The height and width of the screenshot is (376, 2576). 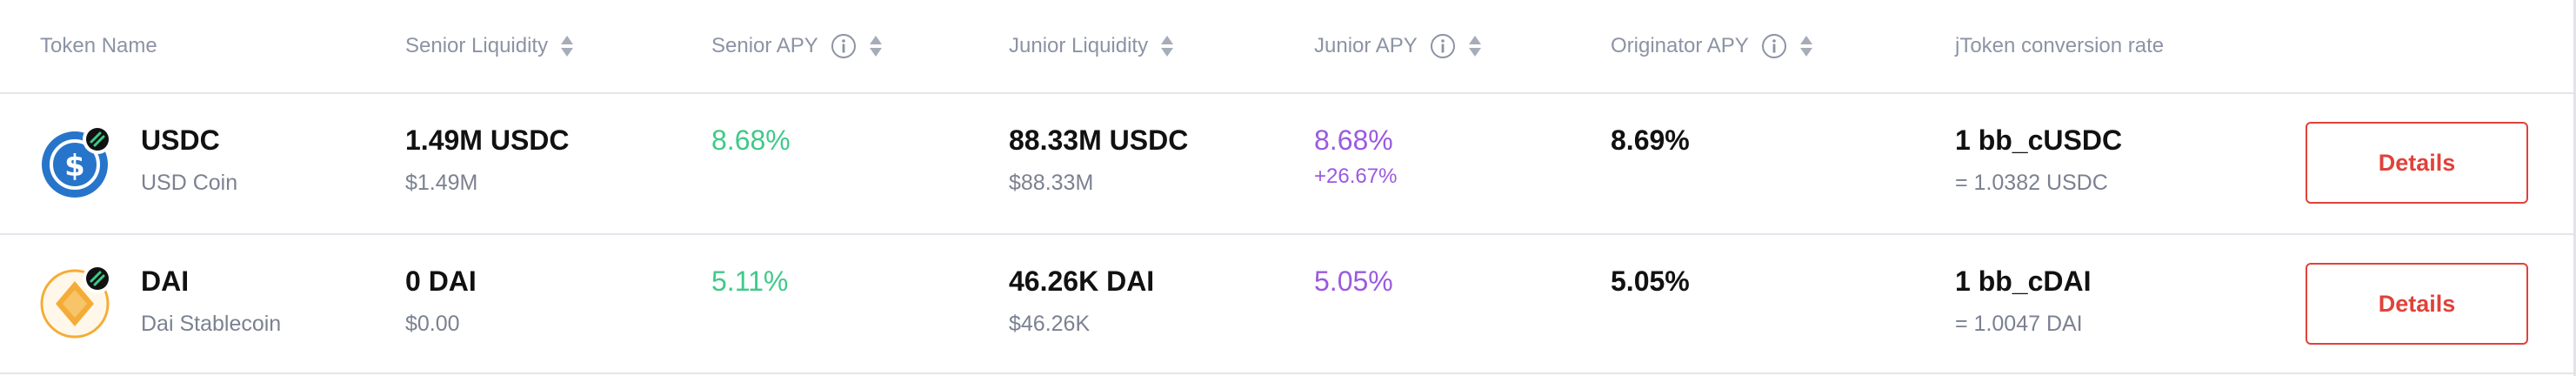 What do you see at coordinates (2031, 183) in the screenshot?
I see `conversion-rate: = 1.0382 USDC` at bounding box center [2031, 183].